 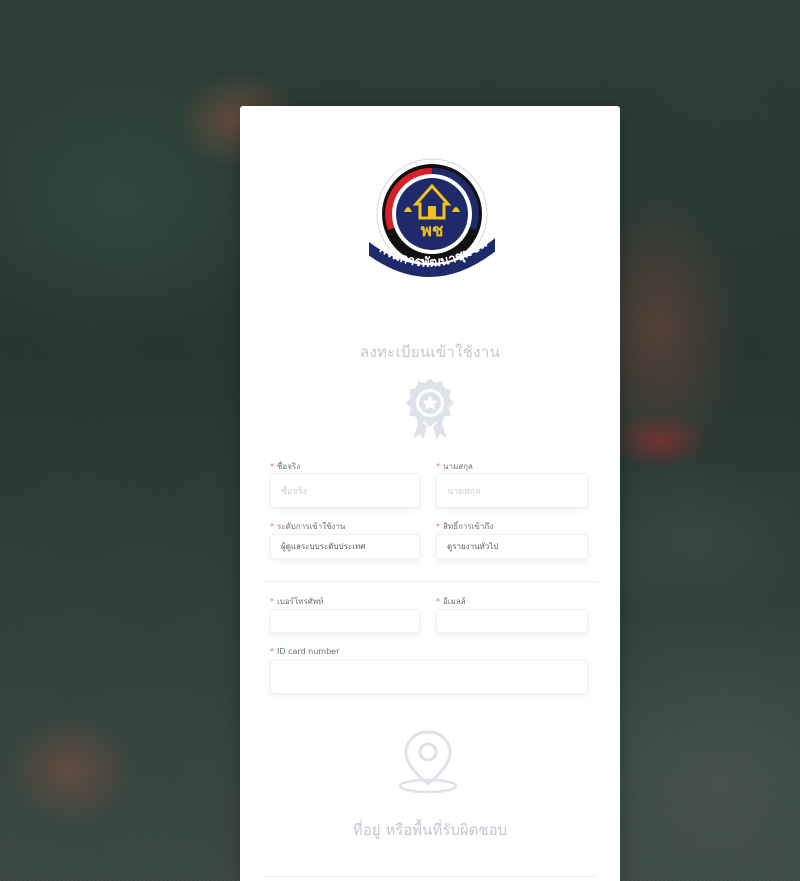 What do you see at coordinates (512, 546) in the screenshot?
I see `access-rights-select: ดูรายงานทั่วไป` at bounding box center [512, 546].